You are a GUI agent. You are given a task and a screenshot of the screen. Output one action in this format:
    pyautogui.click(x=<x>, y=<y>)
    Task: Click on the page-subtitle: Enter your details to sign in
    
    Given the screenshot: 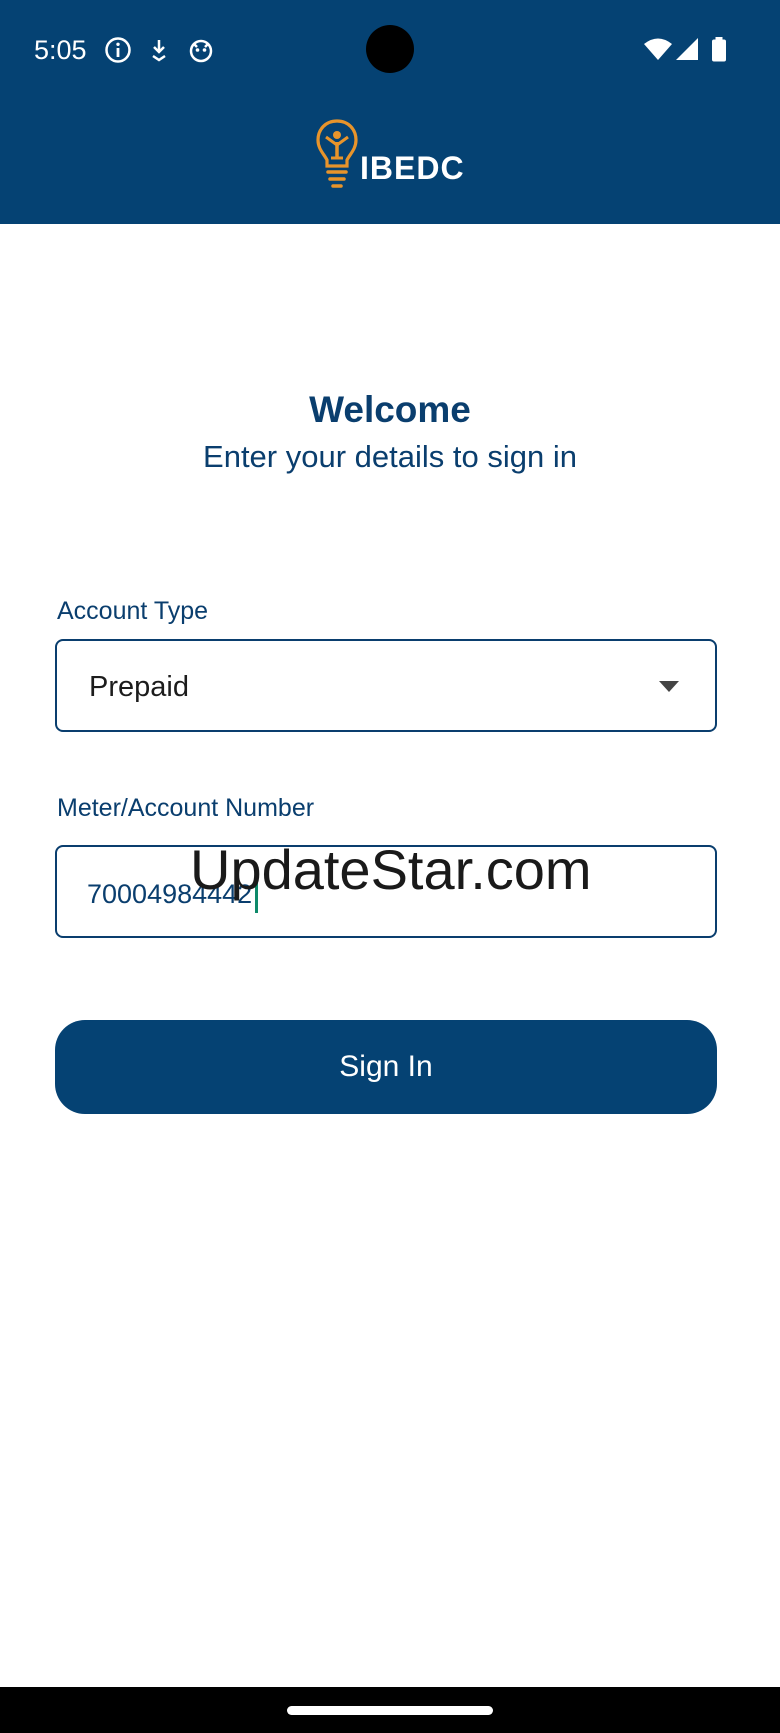 What is the action you would take?
    pyautogui.click(x=390, y=456)
    